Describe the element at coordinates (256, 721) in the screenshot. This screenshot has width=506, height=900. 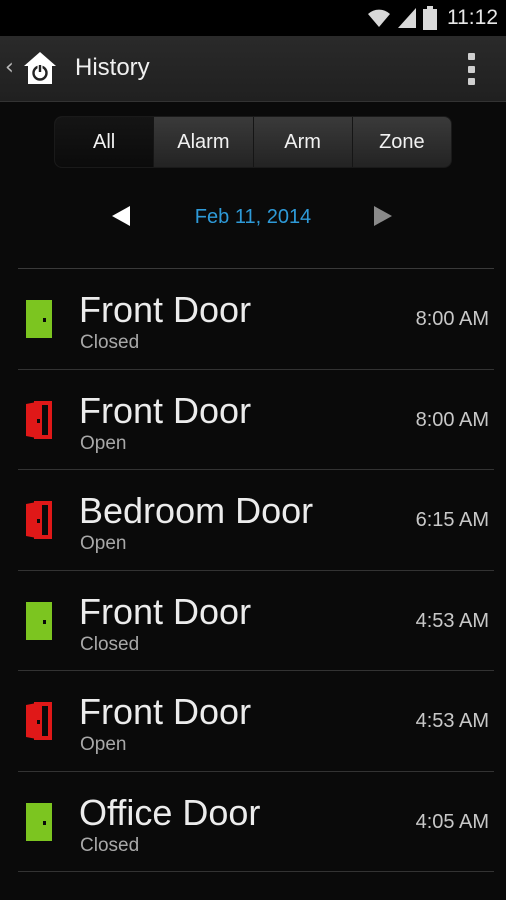
I see `list-item: Front Door Open 4:53 AM` at that location.